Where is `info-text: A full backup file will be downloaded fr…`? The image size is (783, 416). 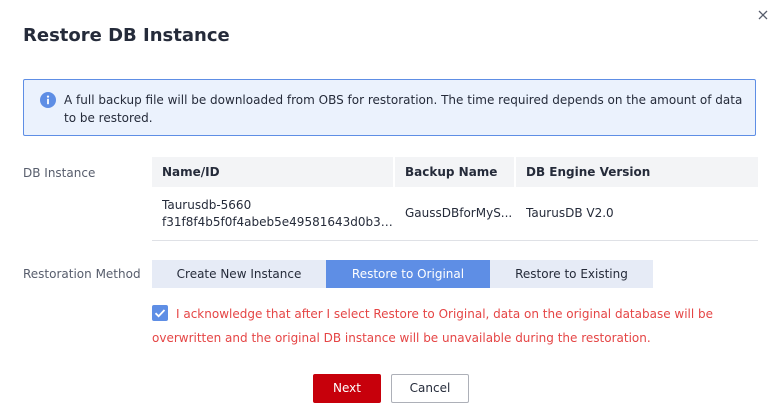
info-text: A full backup file will be downloaded fr… is located at coordinates (403, 109).